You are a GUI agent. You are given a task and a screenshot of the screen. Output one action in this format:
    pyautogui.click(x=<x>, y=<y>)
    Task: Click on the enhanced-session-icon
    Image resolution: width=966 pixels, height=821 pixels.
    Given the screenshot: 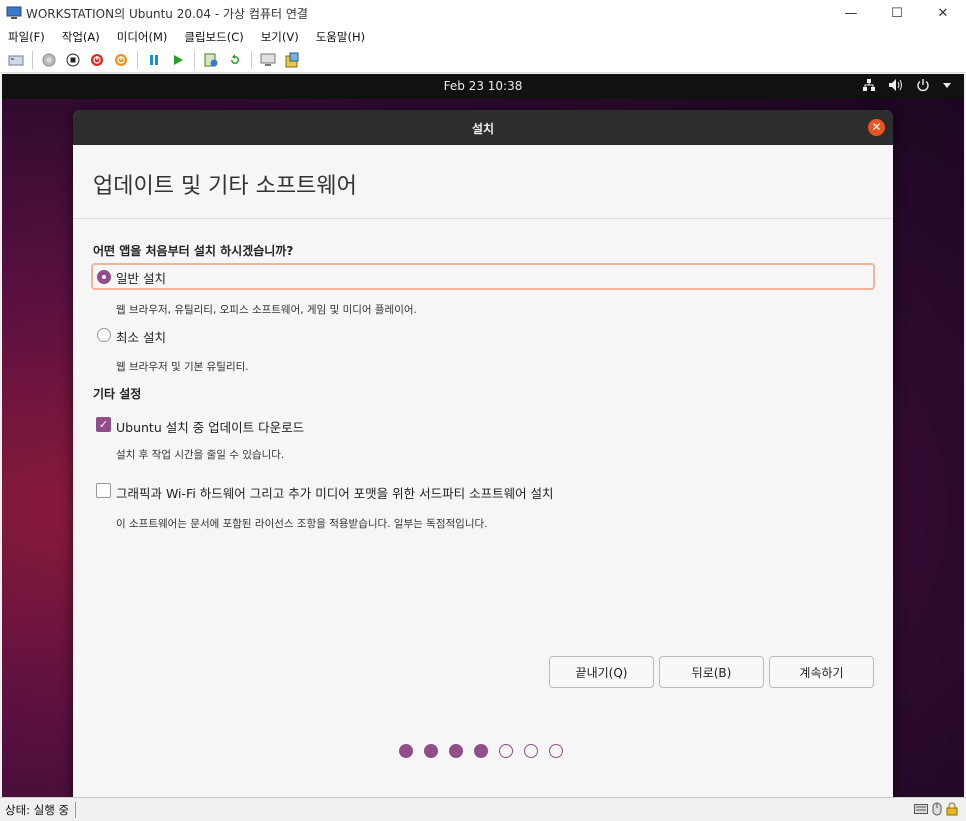 What is the action you would take?
    pyautogui.click(x=268, y=60)
    